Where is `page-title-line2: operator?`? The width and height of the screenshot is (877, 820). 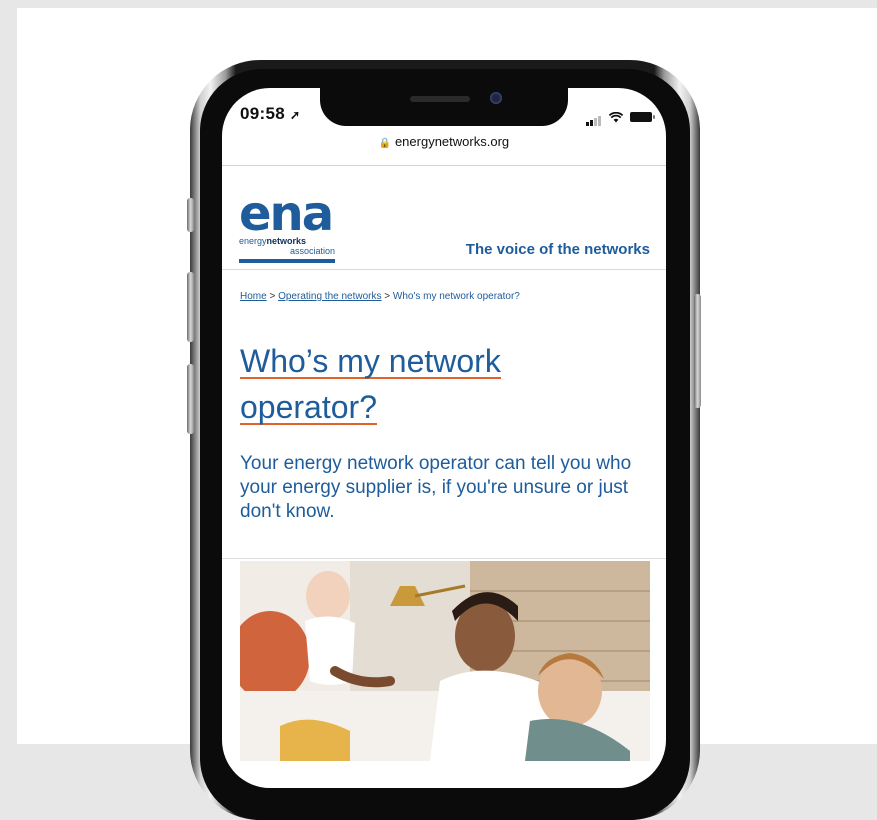 page-title-line2: operator? is located at coordinates (308, 407).